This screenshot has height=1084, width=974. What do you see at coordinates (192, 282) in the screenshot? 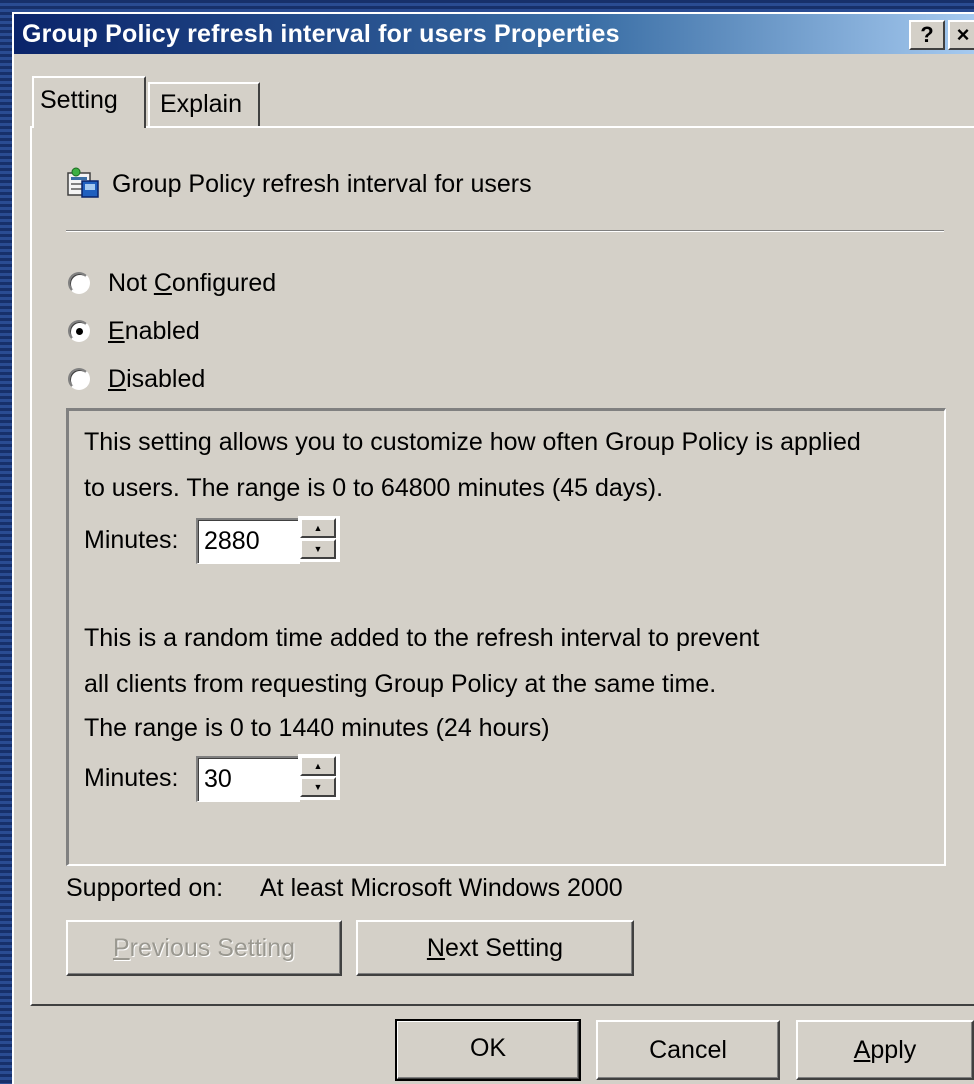
I see `radio-label: Not Configured` at bounding box center [192, 282].